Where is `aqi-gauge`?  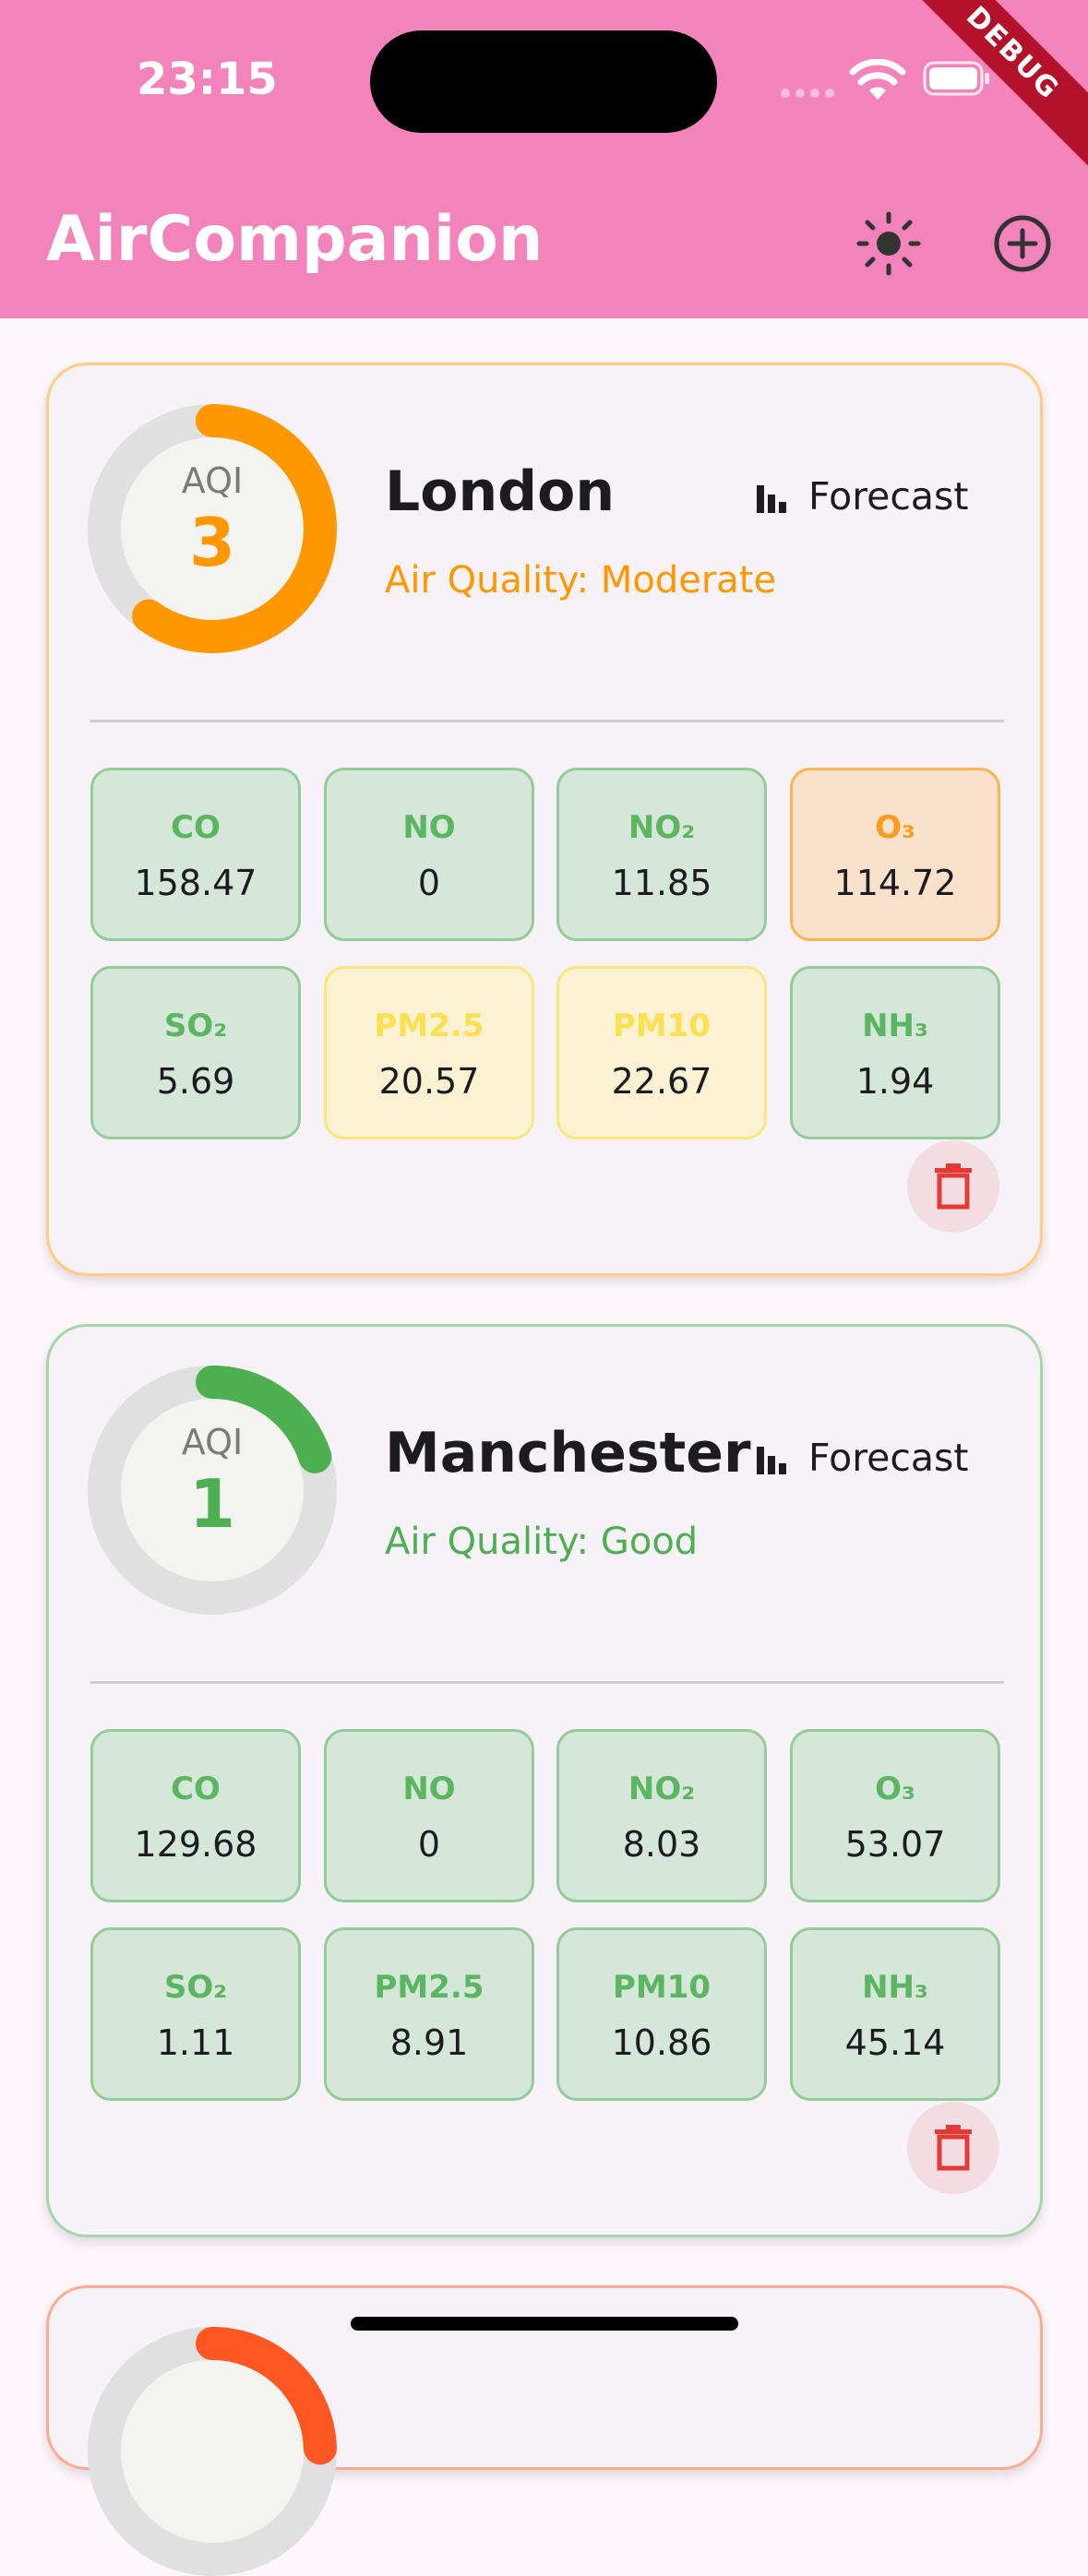
aqi-gauge is located at coordinates (213, 2451).